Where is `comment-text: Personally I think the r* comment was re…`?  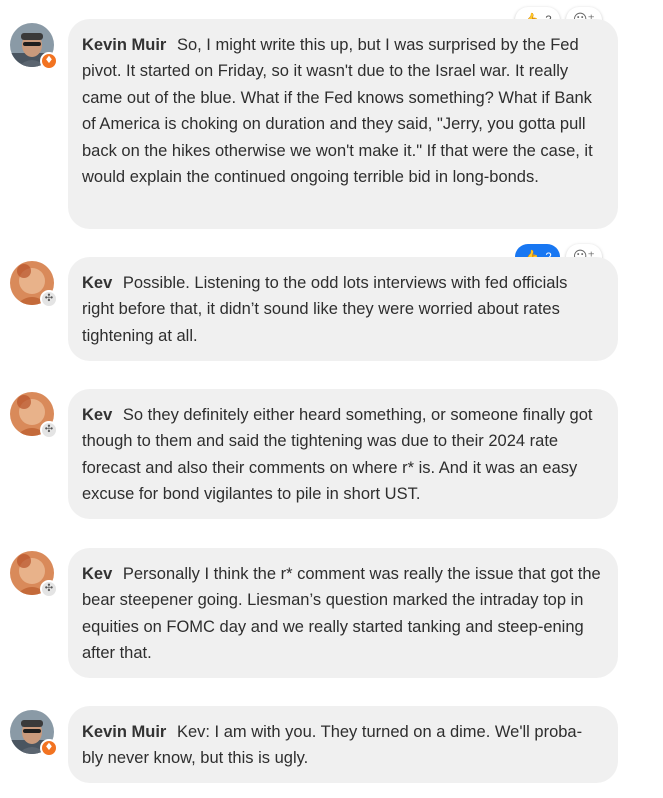 comment-text: Personally I think the r* comment was re… is located at coordinates (341, 614).